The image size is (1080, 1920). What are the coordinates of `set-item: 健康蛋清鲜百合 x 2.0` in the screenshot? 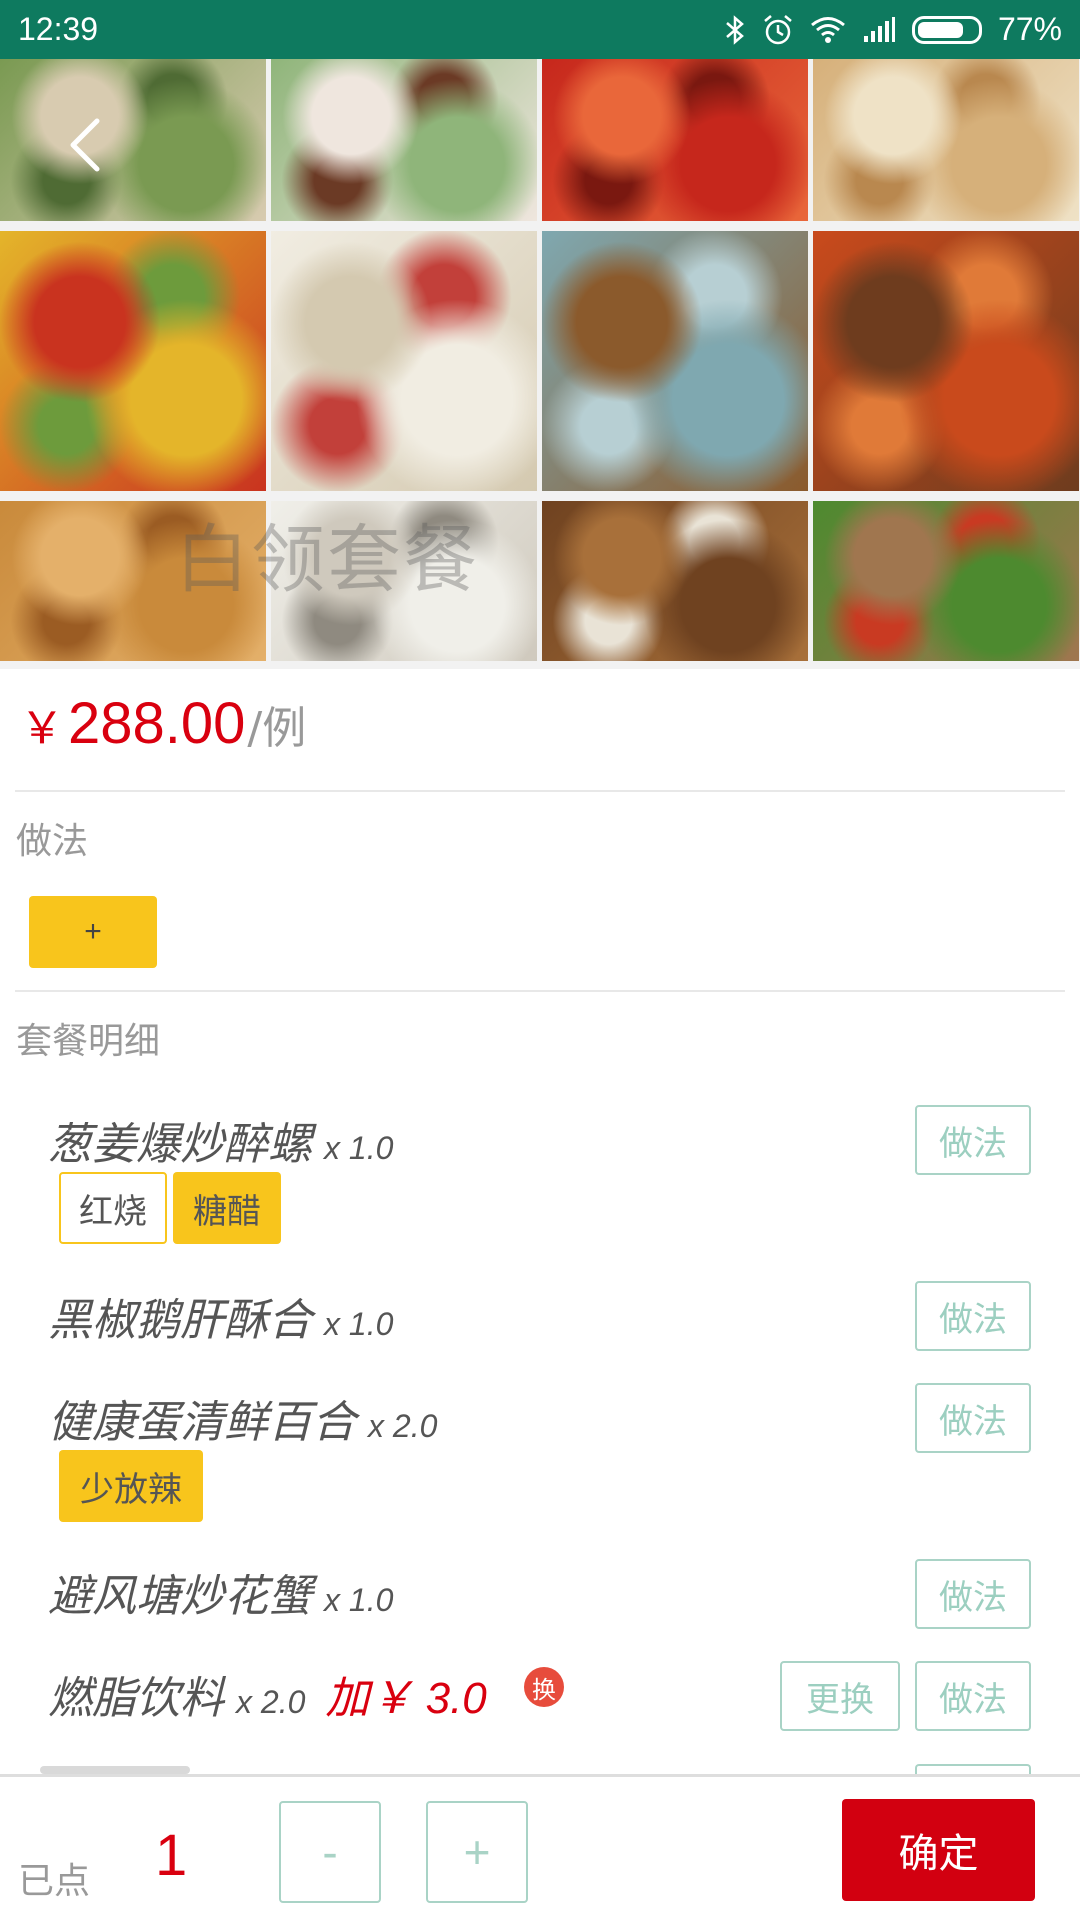 It's located at (242, 1418).